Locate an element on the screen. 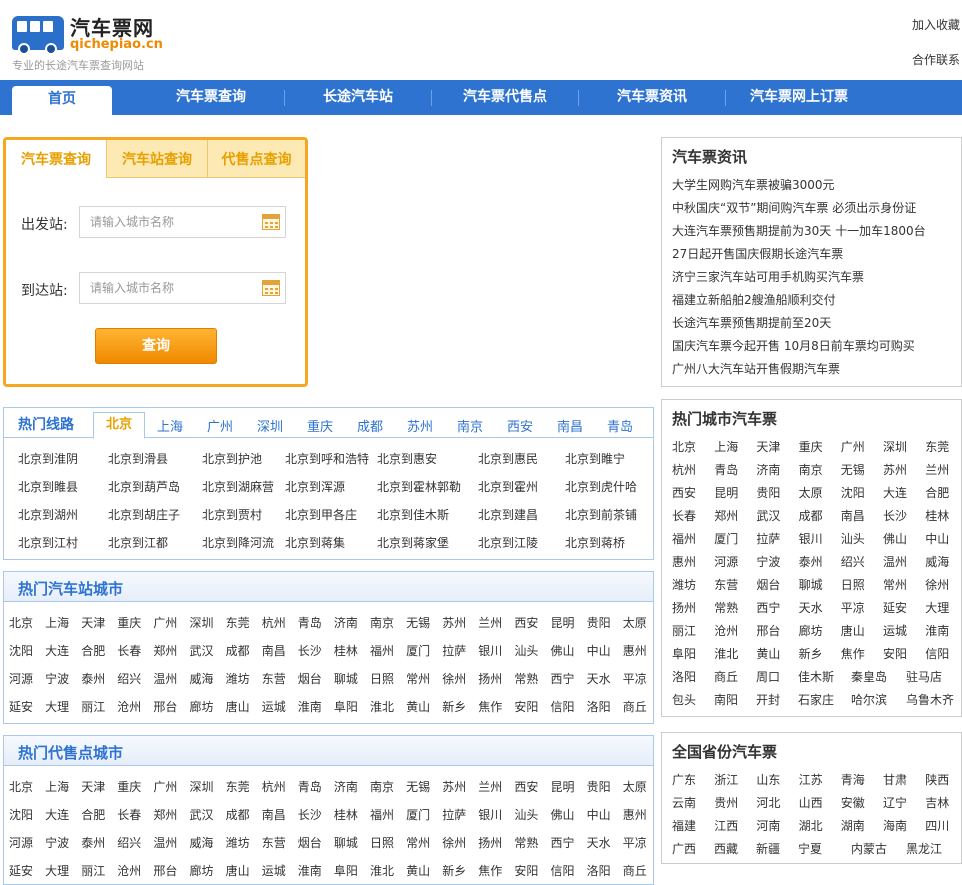  city-link: 福州 is located at coordinates (684, 538).